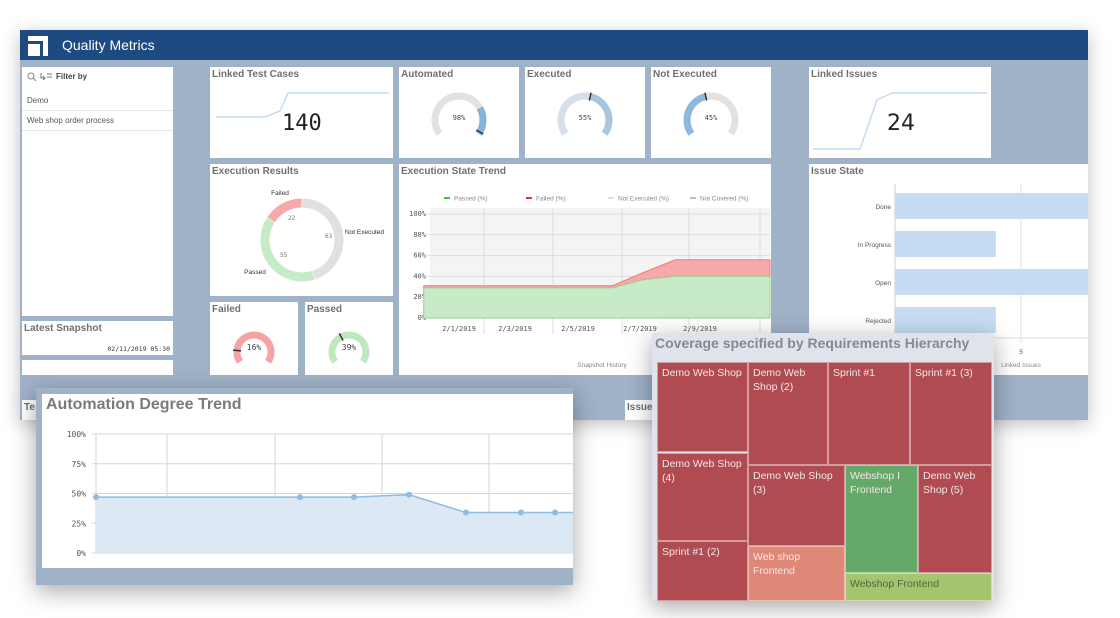 This screenshot has height=618, width=1120. I want to click on treemap-tile: Webshop I Frontend, so click(881, 519).